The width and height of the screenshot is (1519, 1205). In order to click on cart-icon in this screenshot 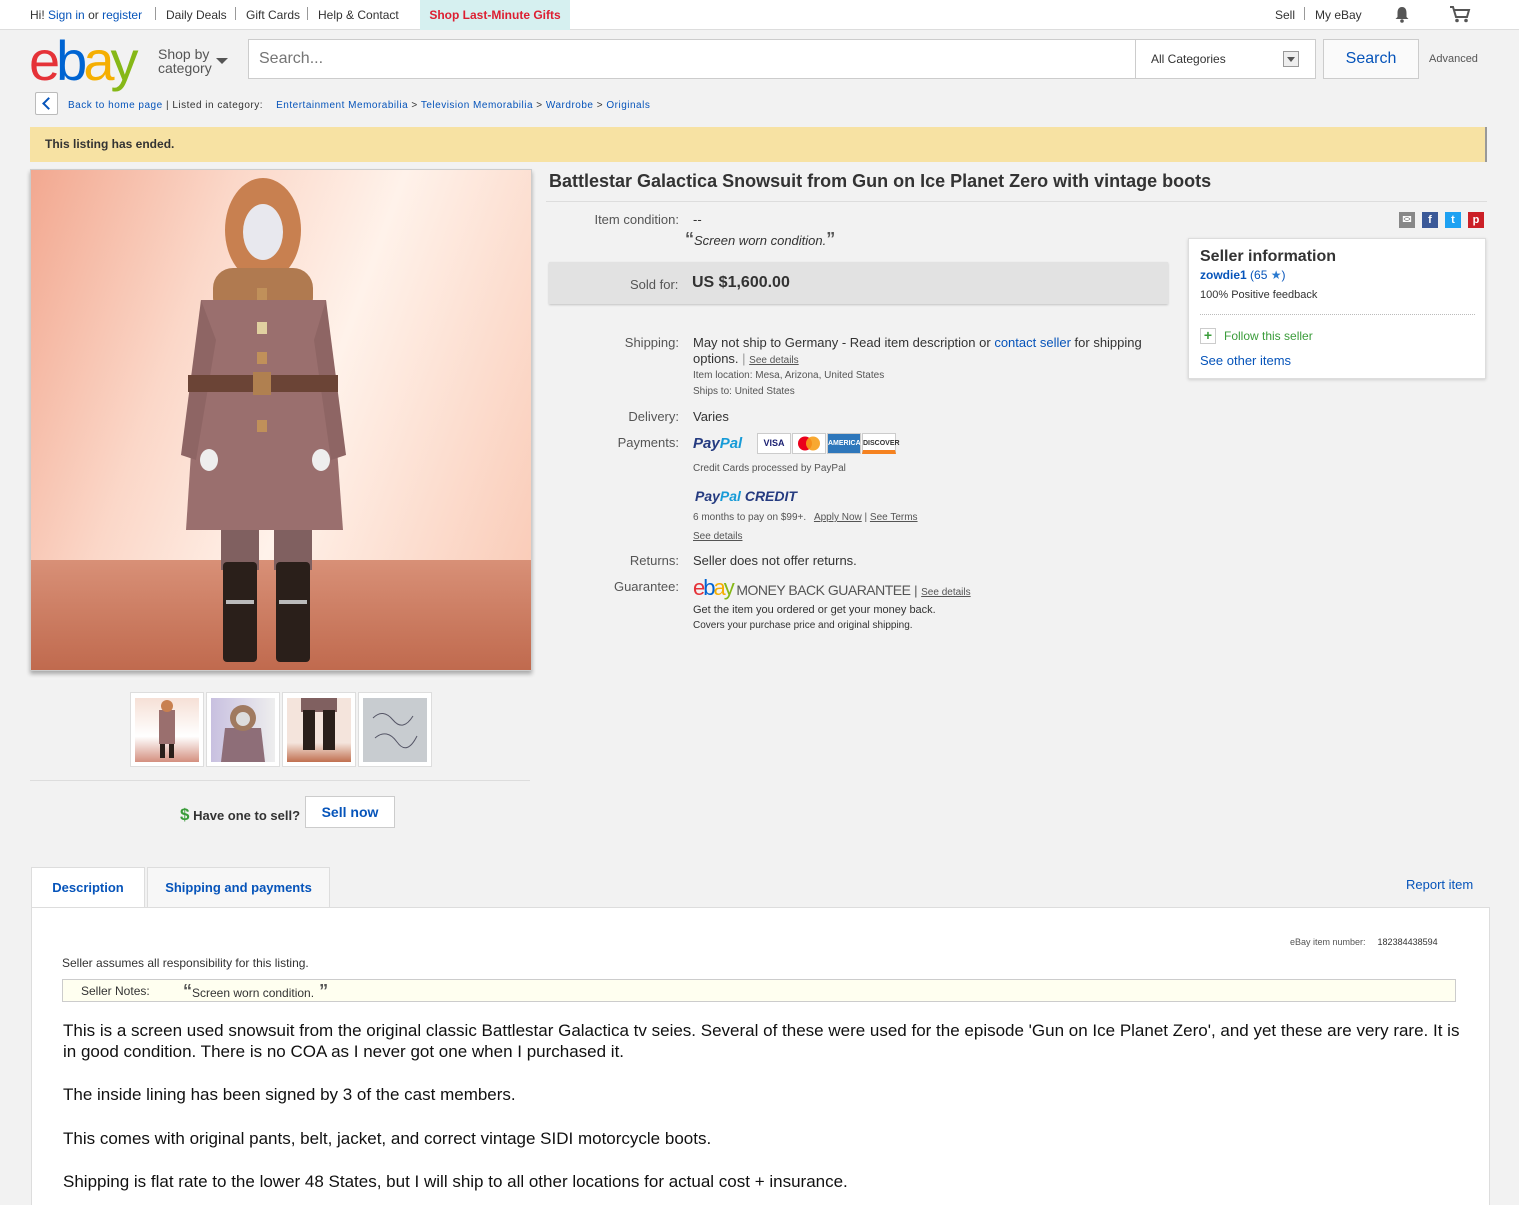, I will do `click(1460, 14)`.